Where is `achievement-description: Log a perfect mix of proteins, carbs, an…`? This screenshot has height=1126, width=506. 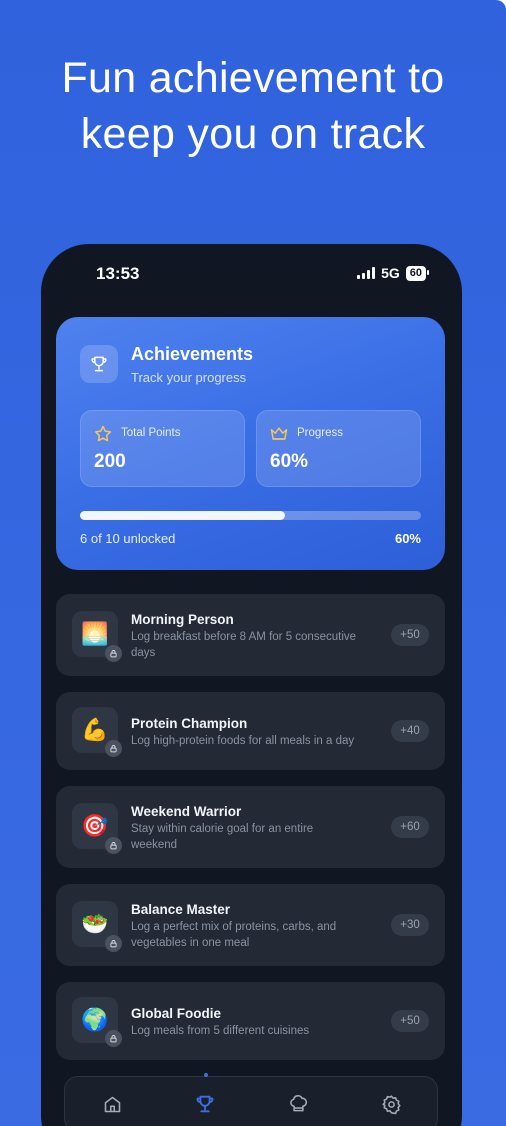
achievement-description: Log a perfect mix of proteins, carbs, an… is located at coordinates (234, 935).